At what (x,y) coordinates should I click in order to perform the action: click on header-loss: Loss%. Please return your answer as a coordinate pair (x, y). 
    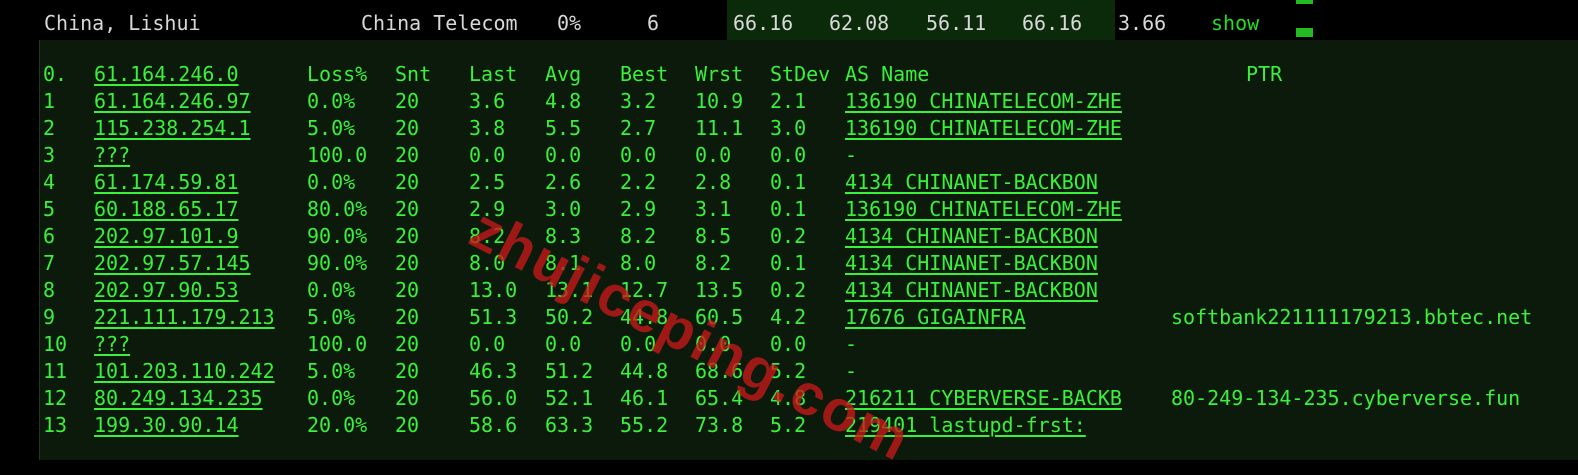
    Looking at the image, I should click on (337, 74).